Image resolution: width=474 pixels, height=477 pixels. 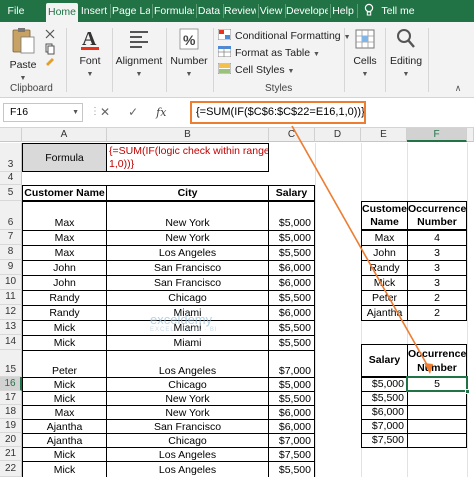 What do you see at coordinates (94, 11) in the screenshot?
I see `tab-insert: Insert` at bounding box center [94, 11].